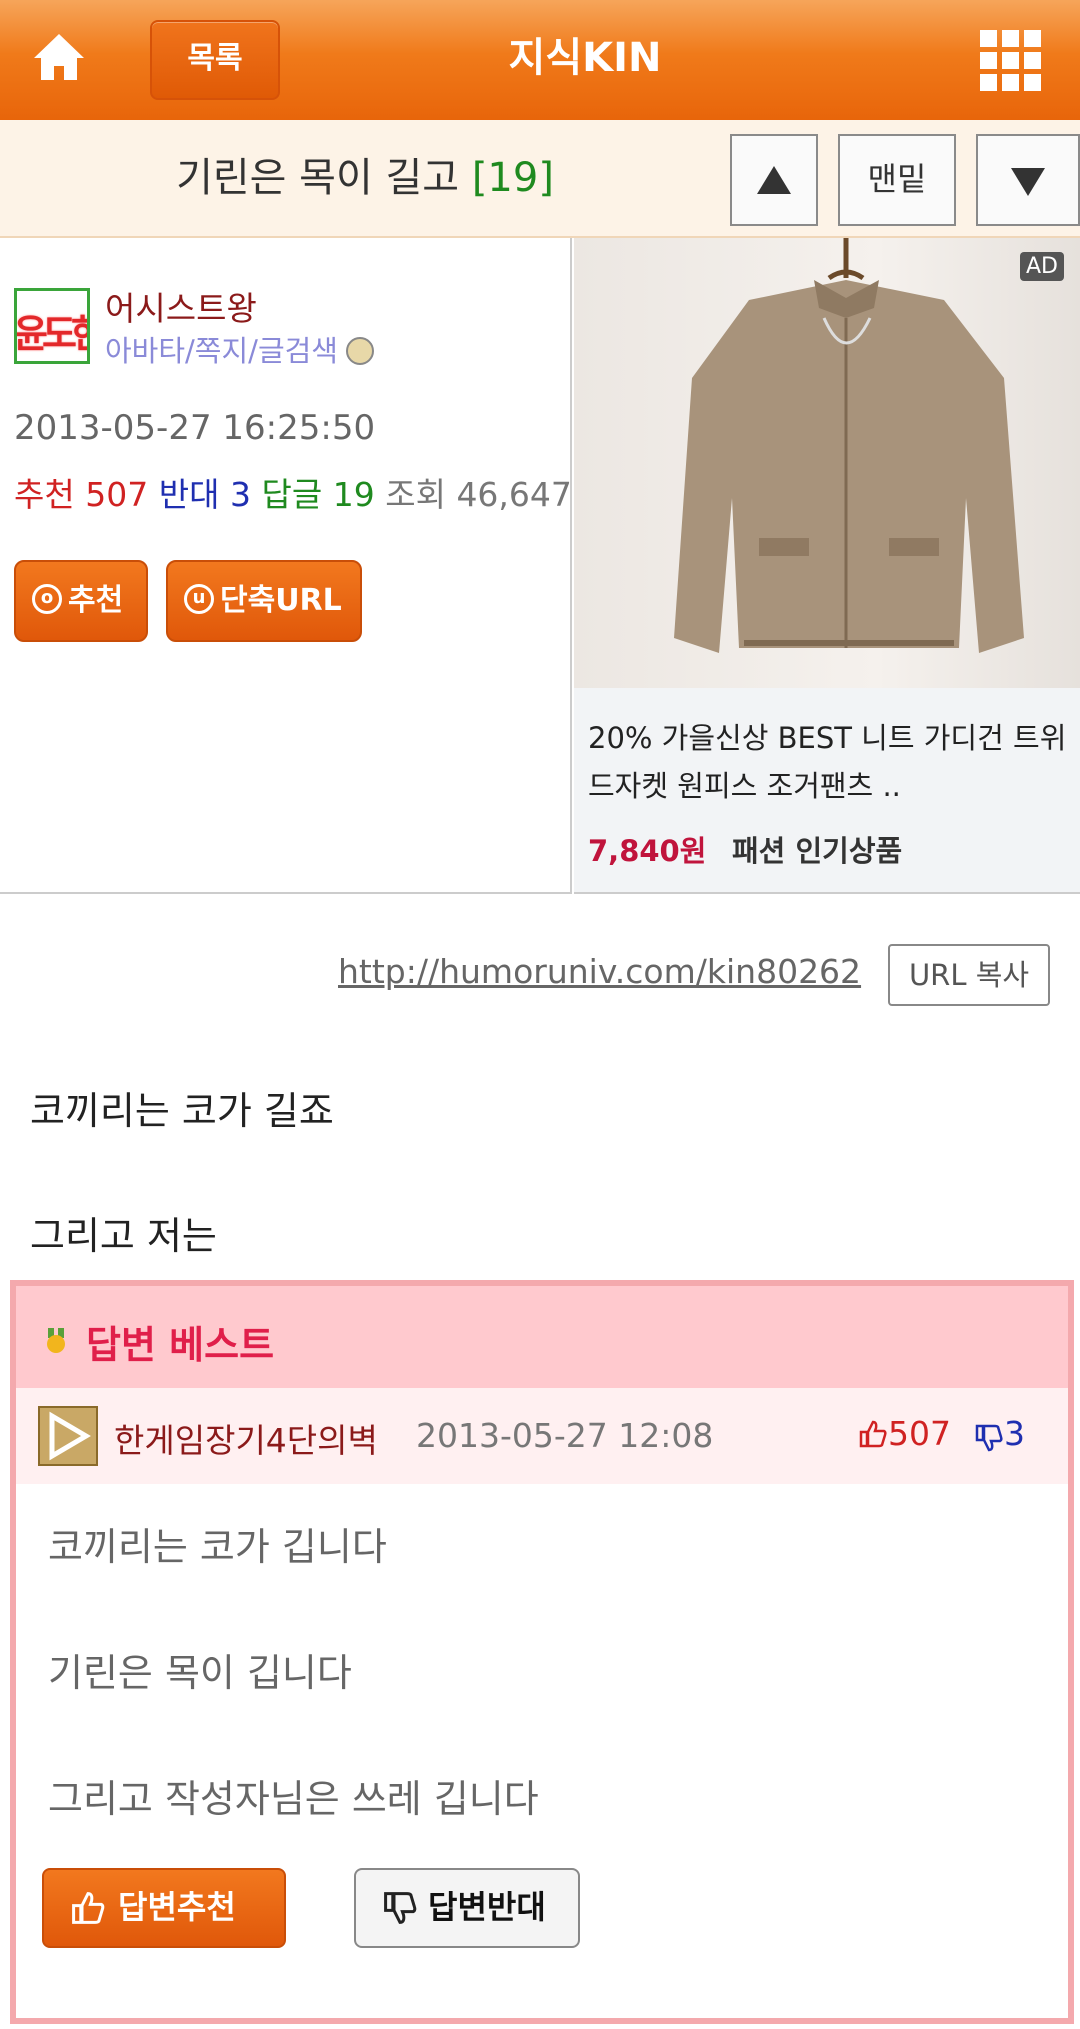  What do you see at coordinates (240, 494) in the screenshot?
I see `oppose-count: 3` at bounding box center [240, 494].